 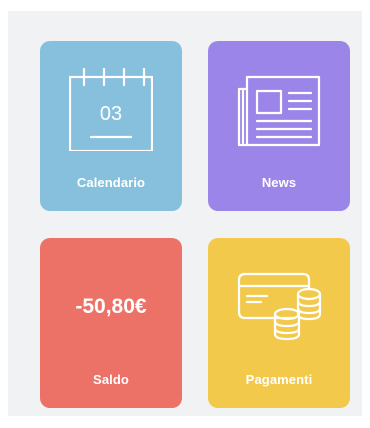 What do you see at coordinates (279, 182) in the screenshot?
I see `tile-label-news: News` at bounding box center [279, 182].